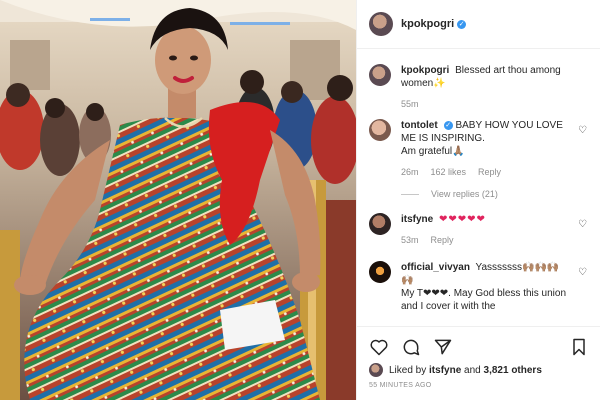 The width and height of the screenshot is (600, 401). What do you see at coordinates (435, 267) in the screenshot?
I see `comment-username: official_vivyan` at bounding box center [435, 267].